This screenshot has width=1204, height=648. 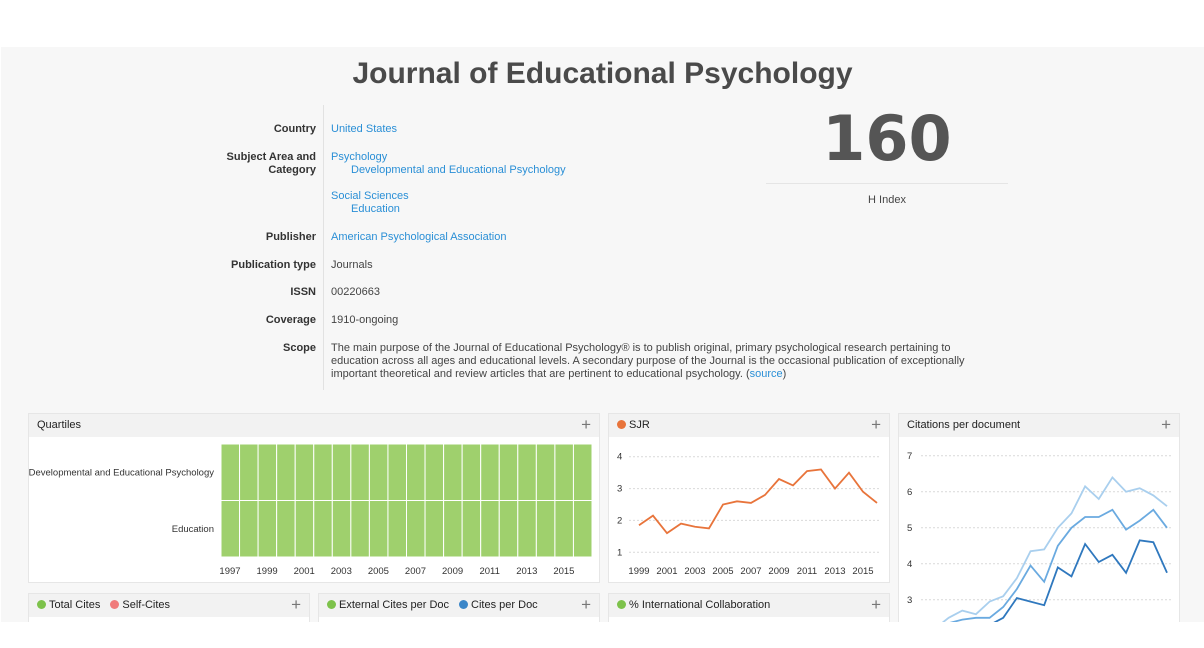 What do you see at coordinates (489, 571) in the screenshot?
I see `x-tick-label: 2011` at bounding box center [489, 571].